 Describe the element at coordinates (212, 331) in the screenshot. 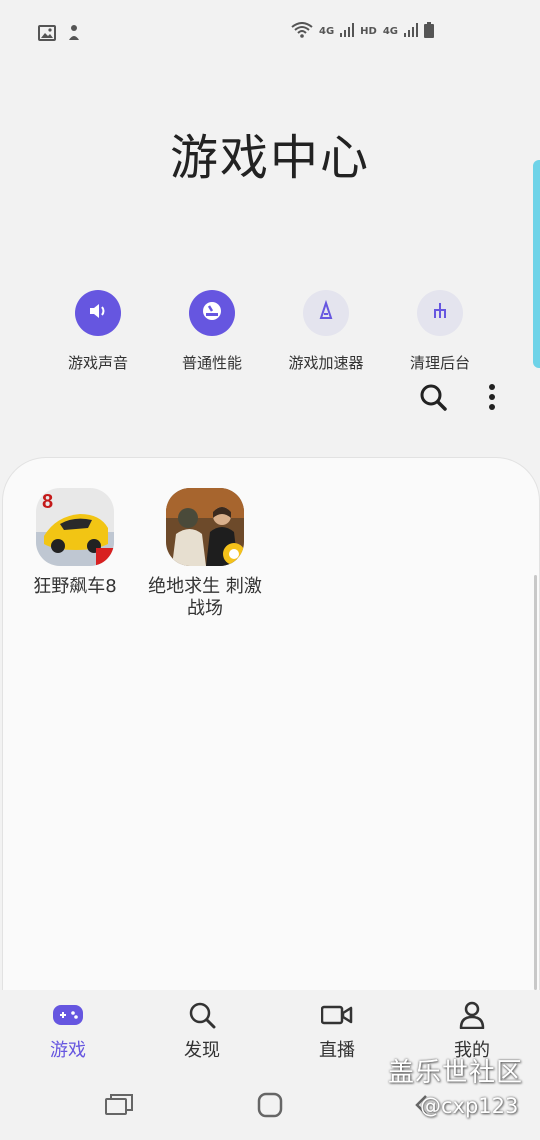

I see `quick-setting-performance: 普通性能` at that location.